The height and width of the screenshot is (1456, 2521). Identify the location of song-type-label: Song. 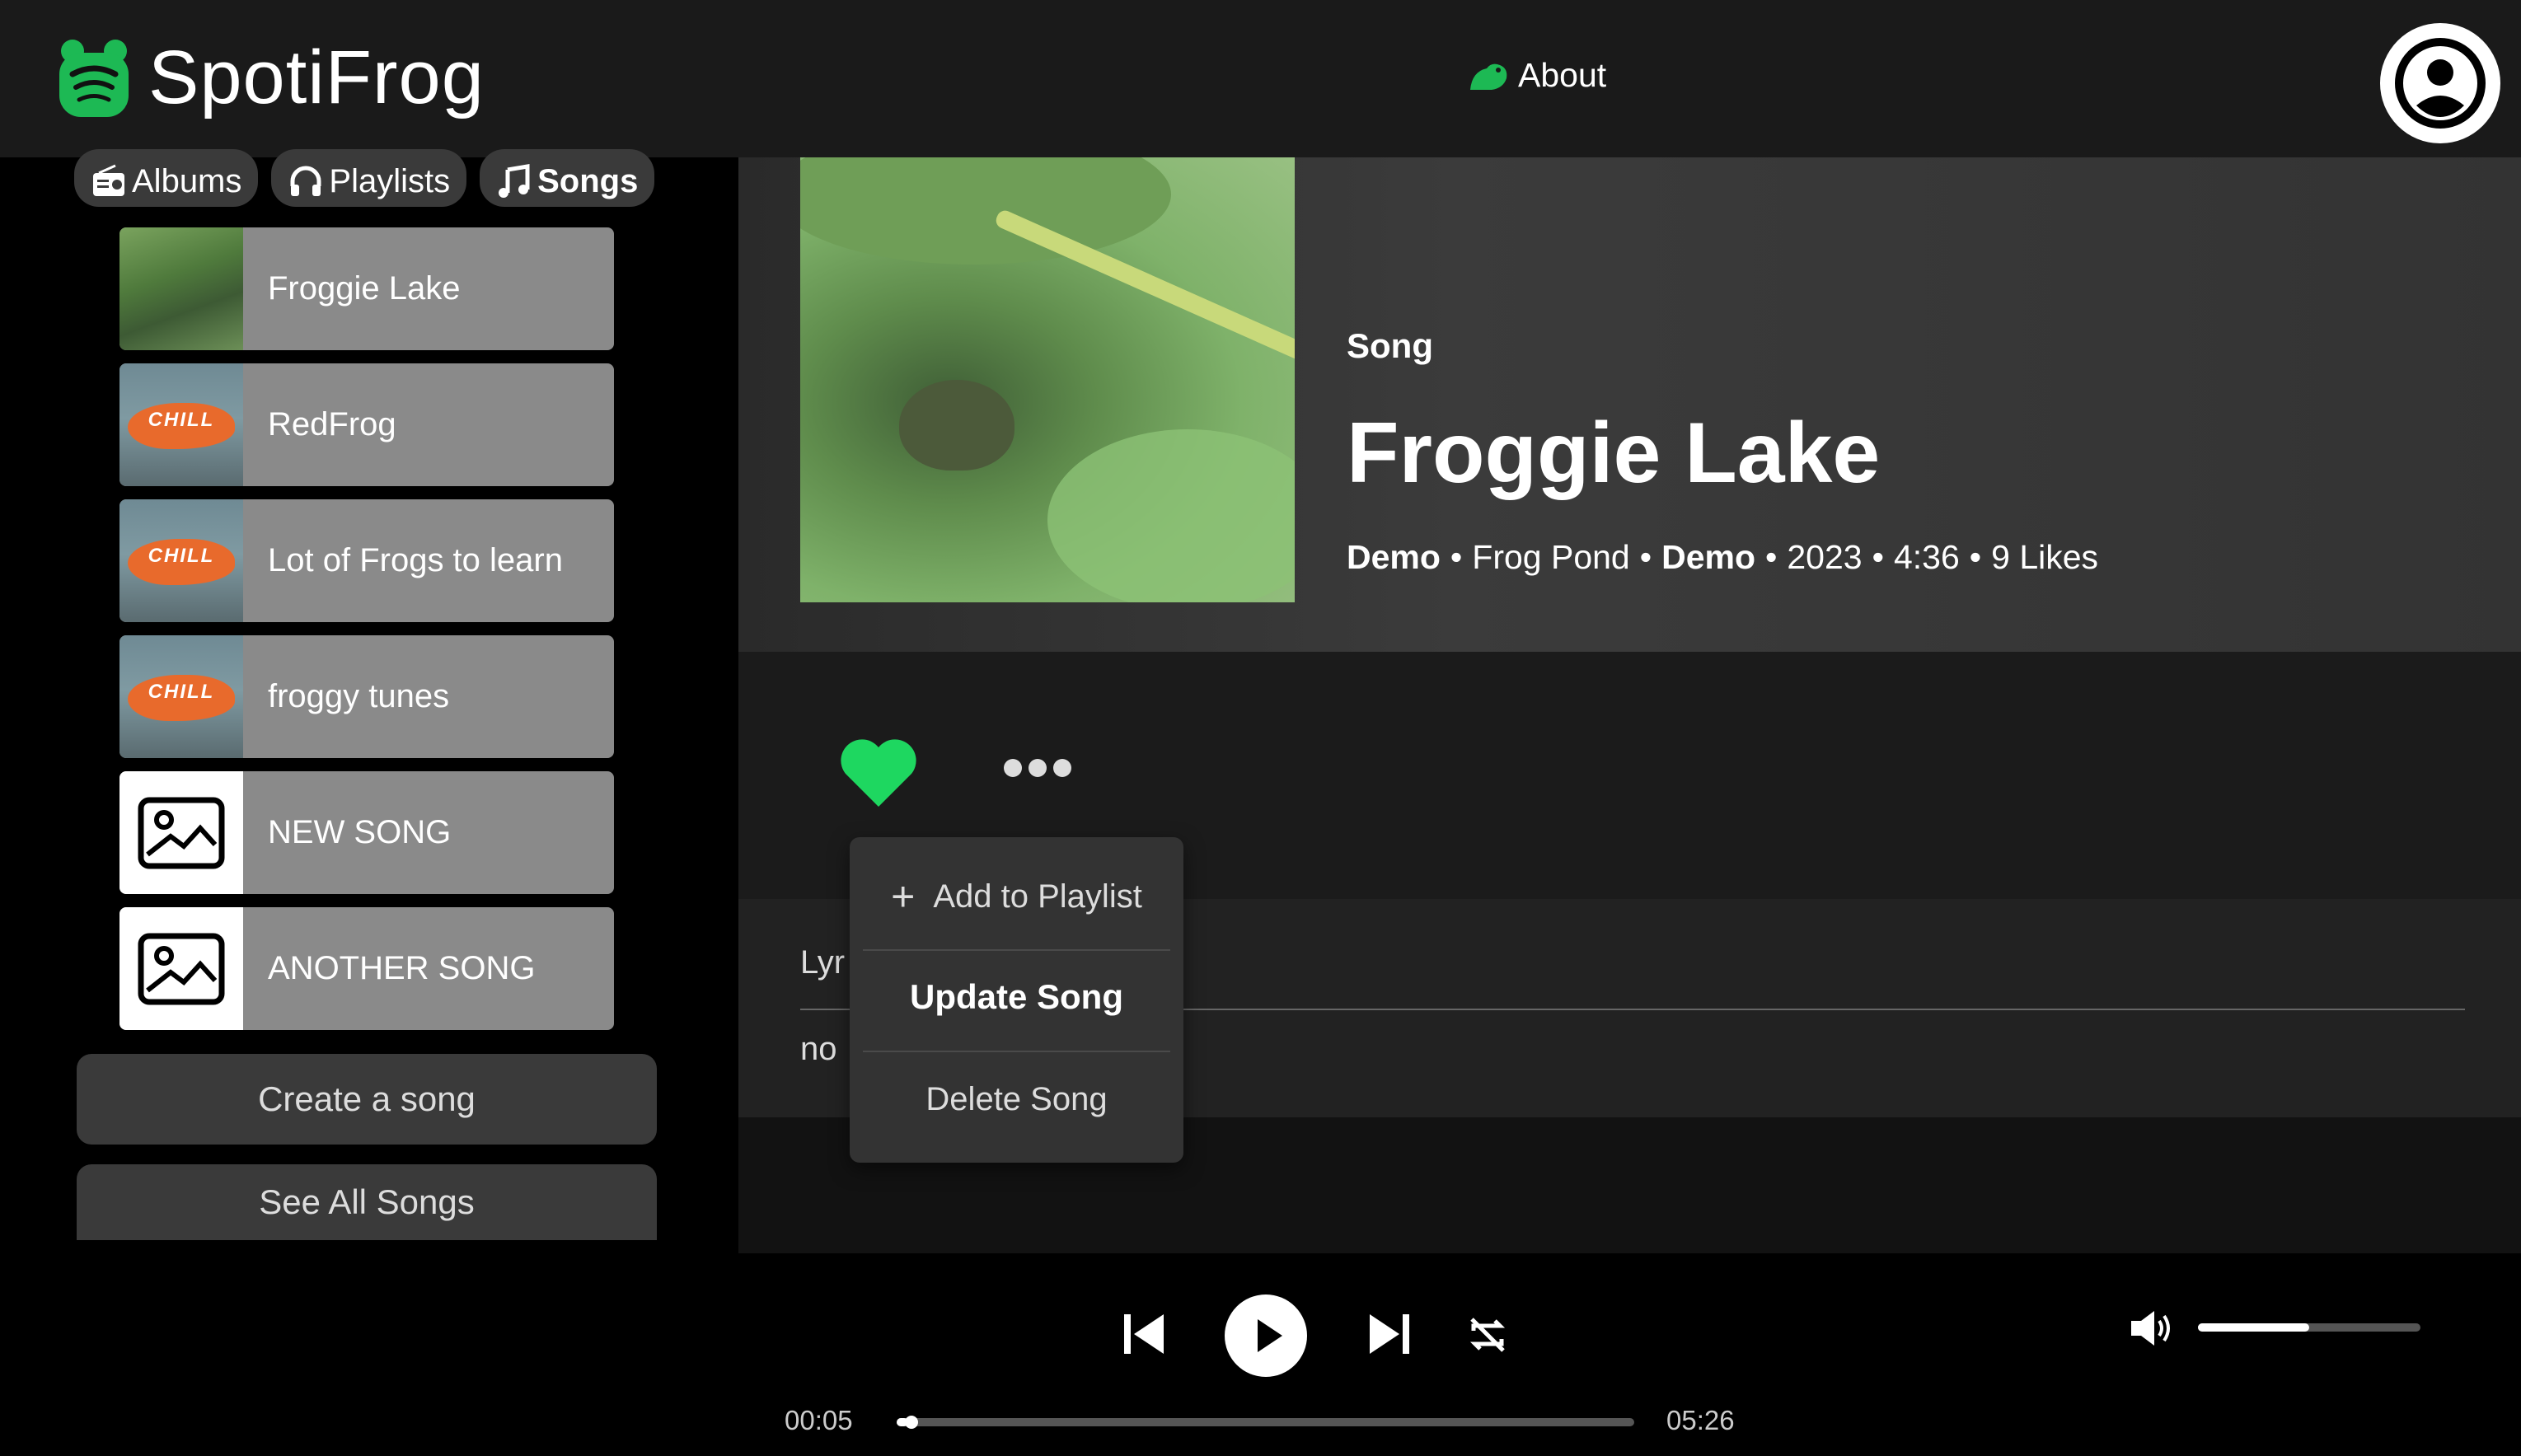
(1390, 345).